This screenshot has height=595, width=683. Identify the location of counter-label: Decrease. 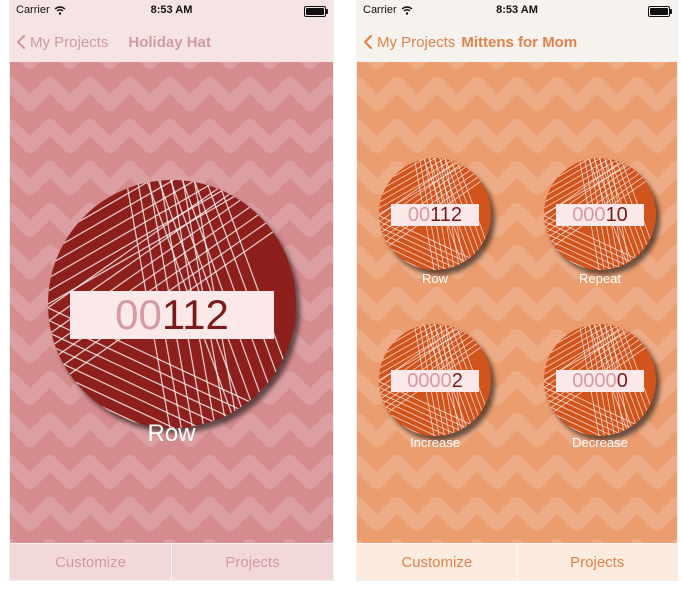
(600, 442).